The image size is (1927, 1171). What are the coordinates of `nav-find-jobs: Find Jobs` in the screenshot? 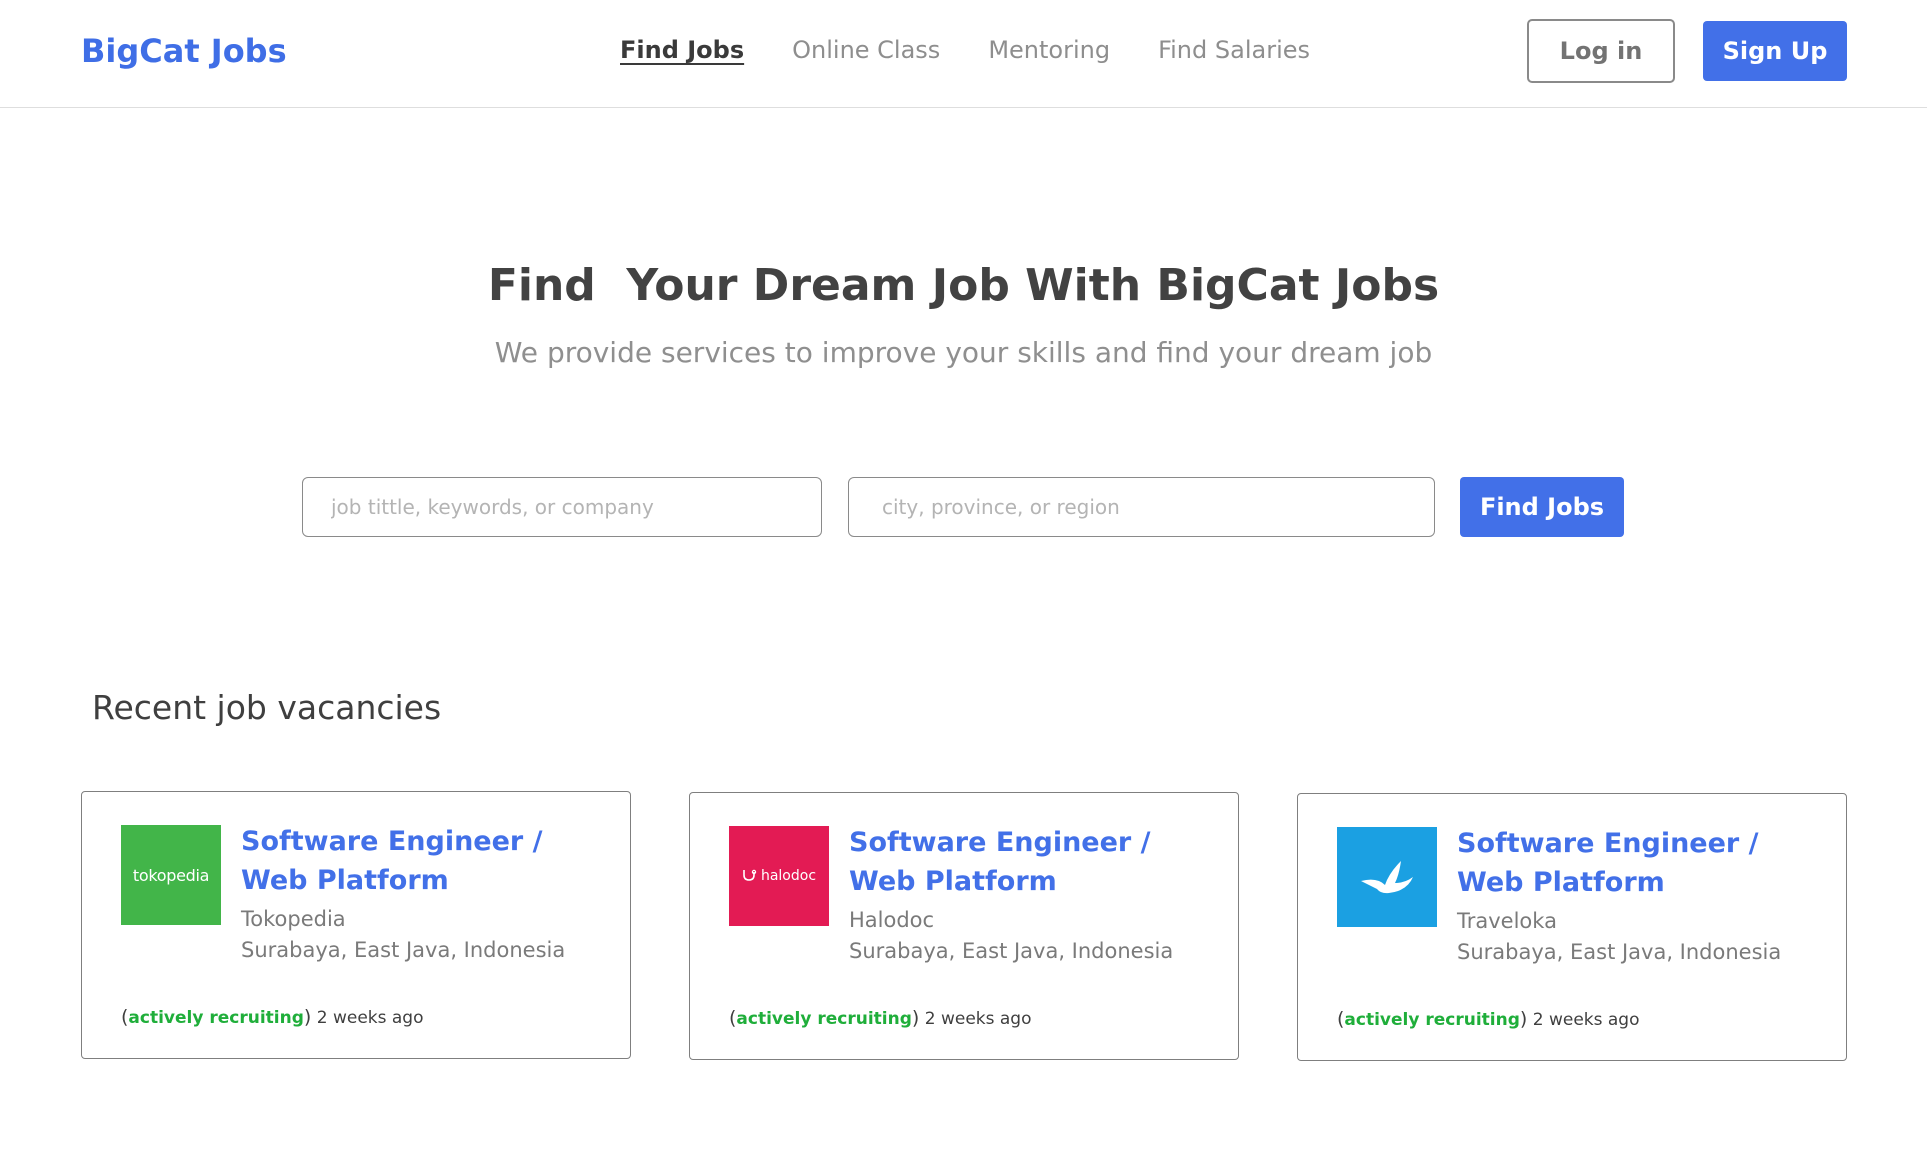 It's located at (682, 50).